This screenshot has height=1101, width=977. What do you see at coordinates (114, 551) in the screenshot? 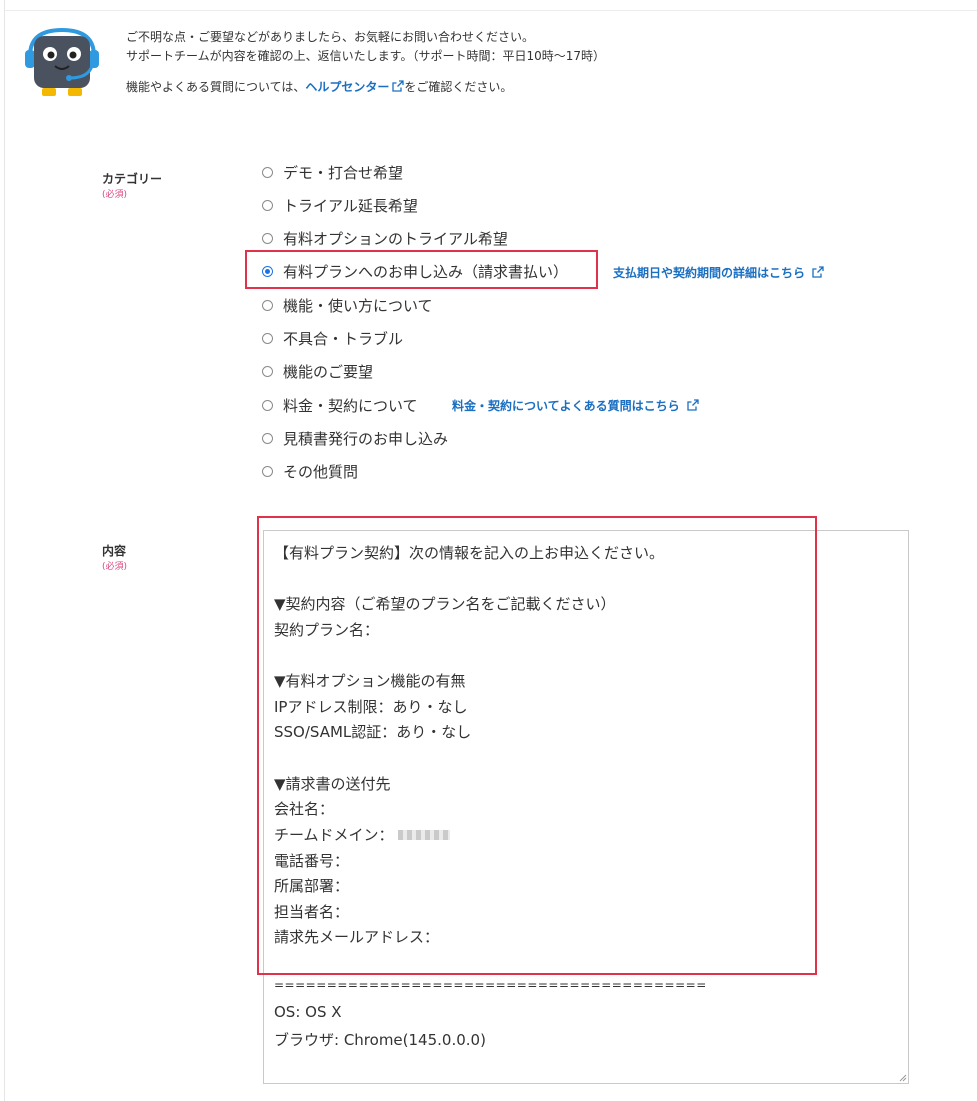
I see `content-label: 内容` at bounding box center [114, 551].